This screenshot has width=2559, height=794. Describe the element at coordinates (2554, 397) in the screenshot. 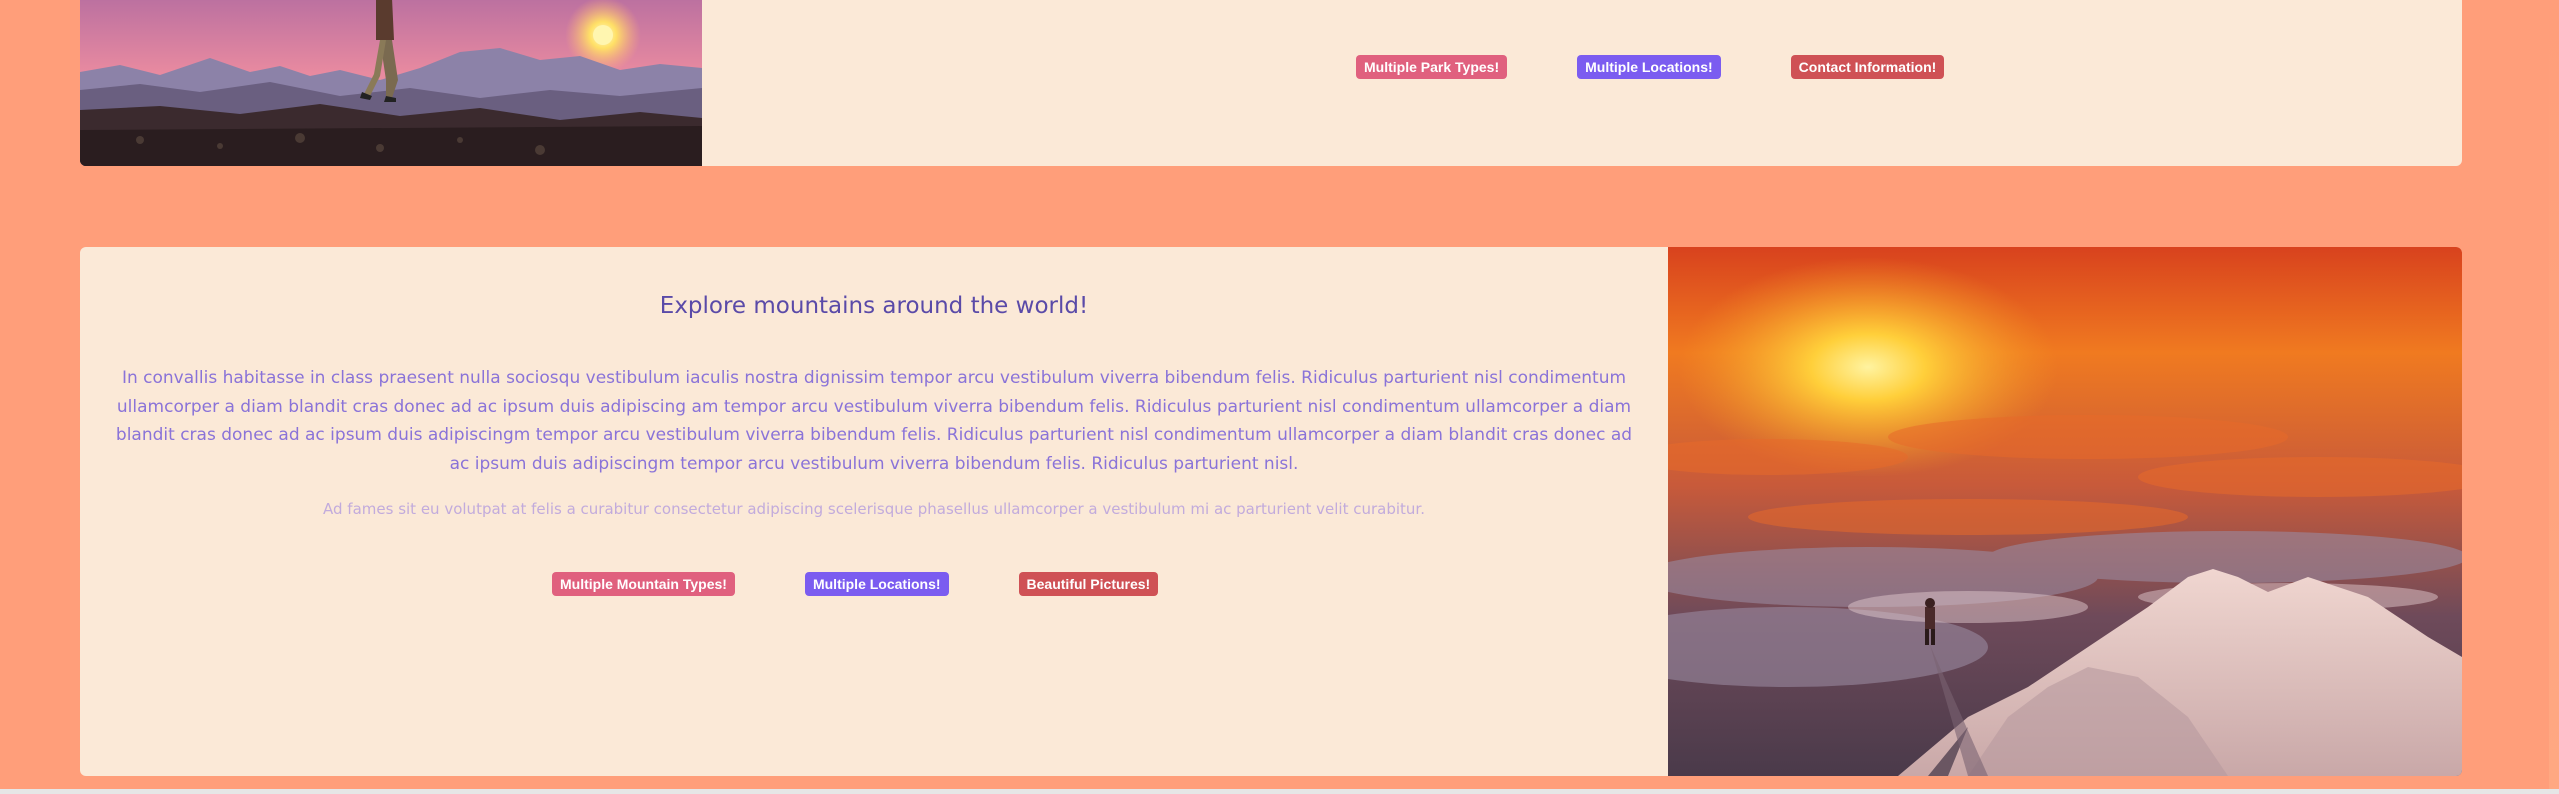

I see `scrollbar-track` at that location.